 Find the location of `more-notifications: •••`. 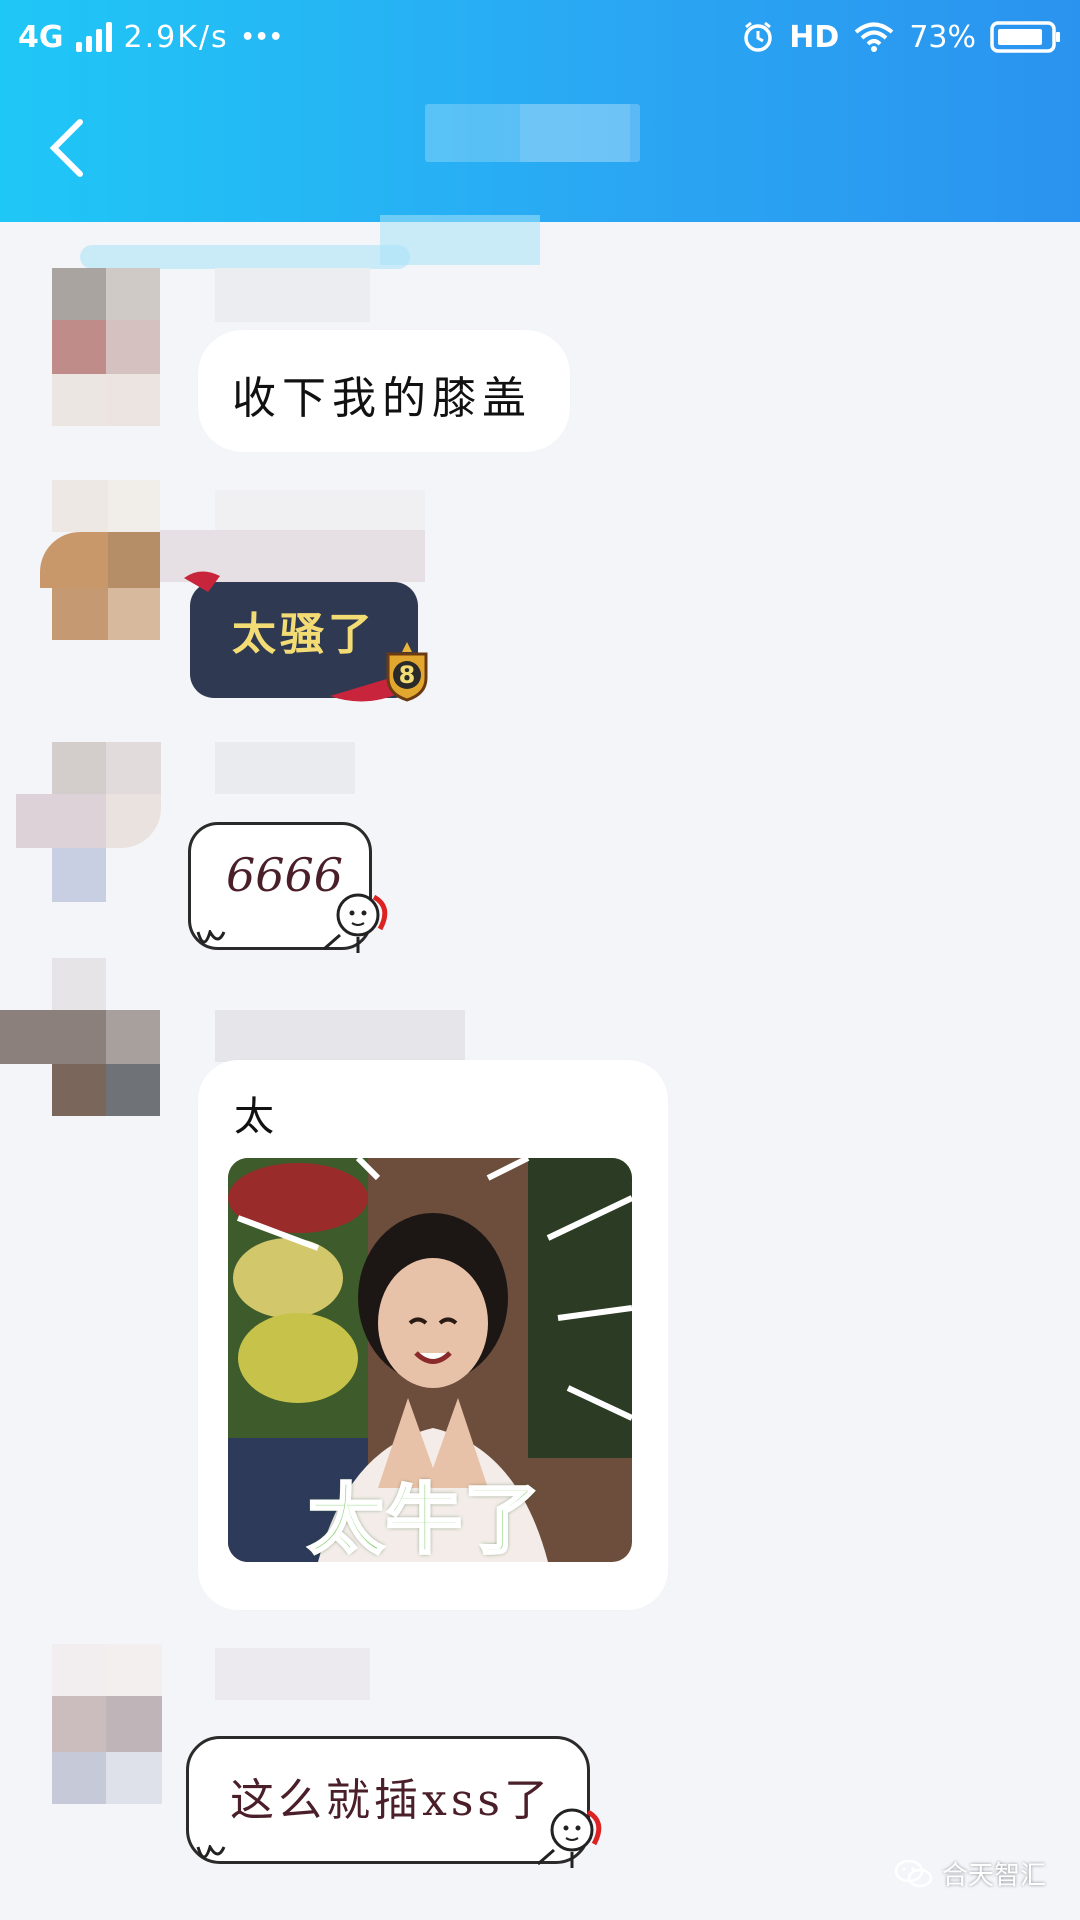

more-notifications: ••• is located at coordinates (261, 37).